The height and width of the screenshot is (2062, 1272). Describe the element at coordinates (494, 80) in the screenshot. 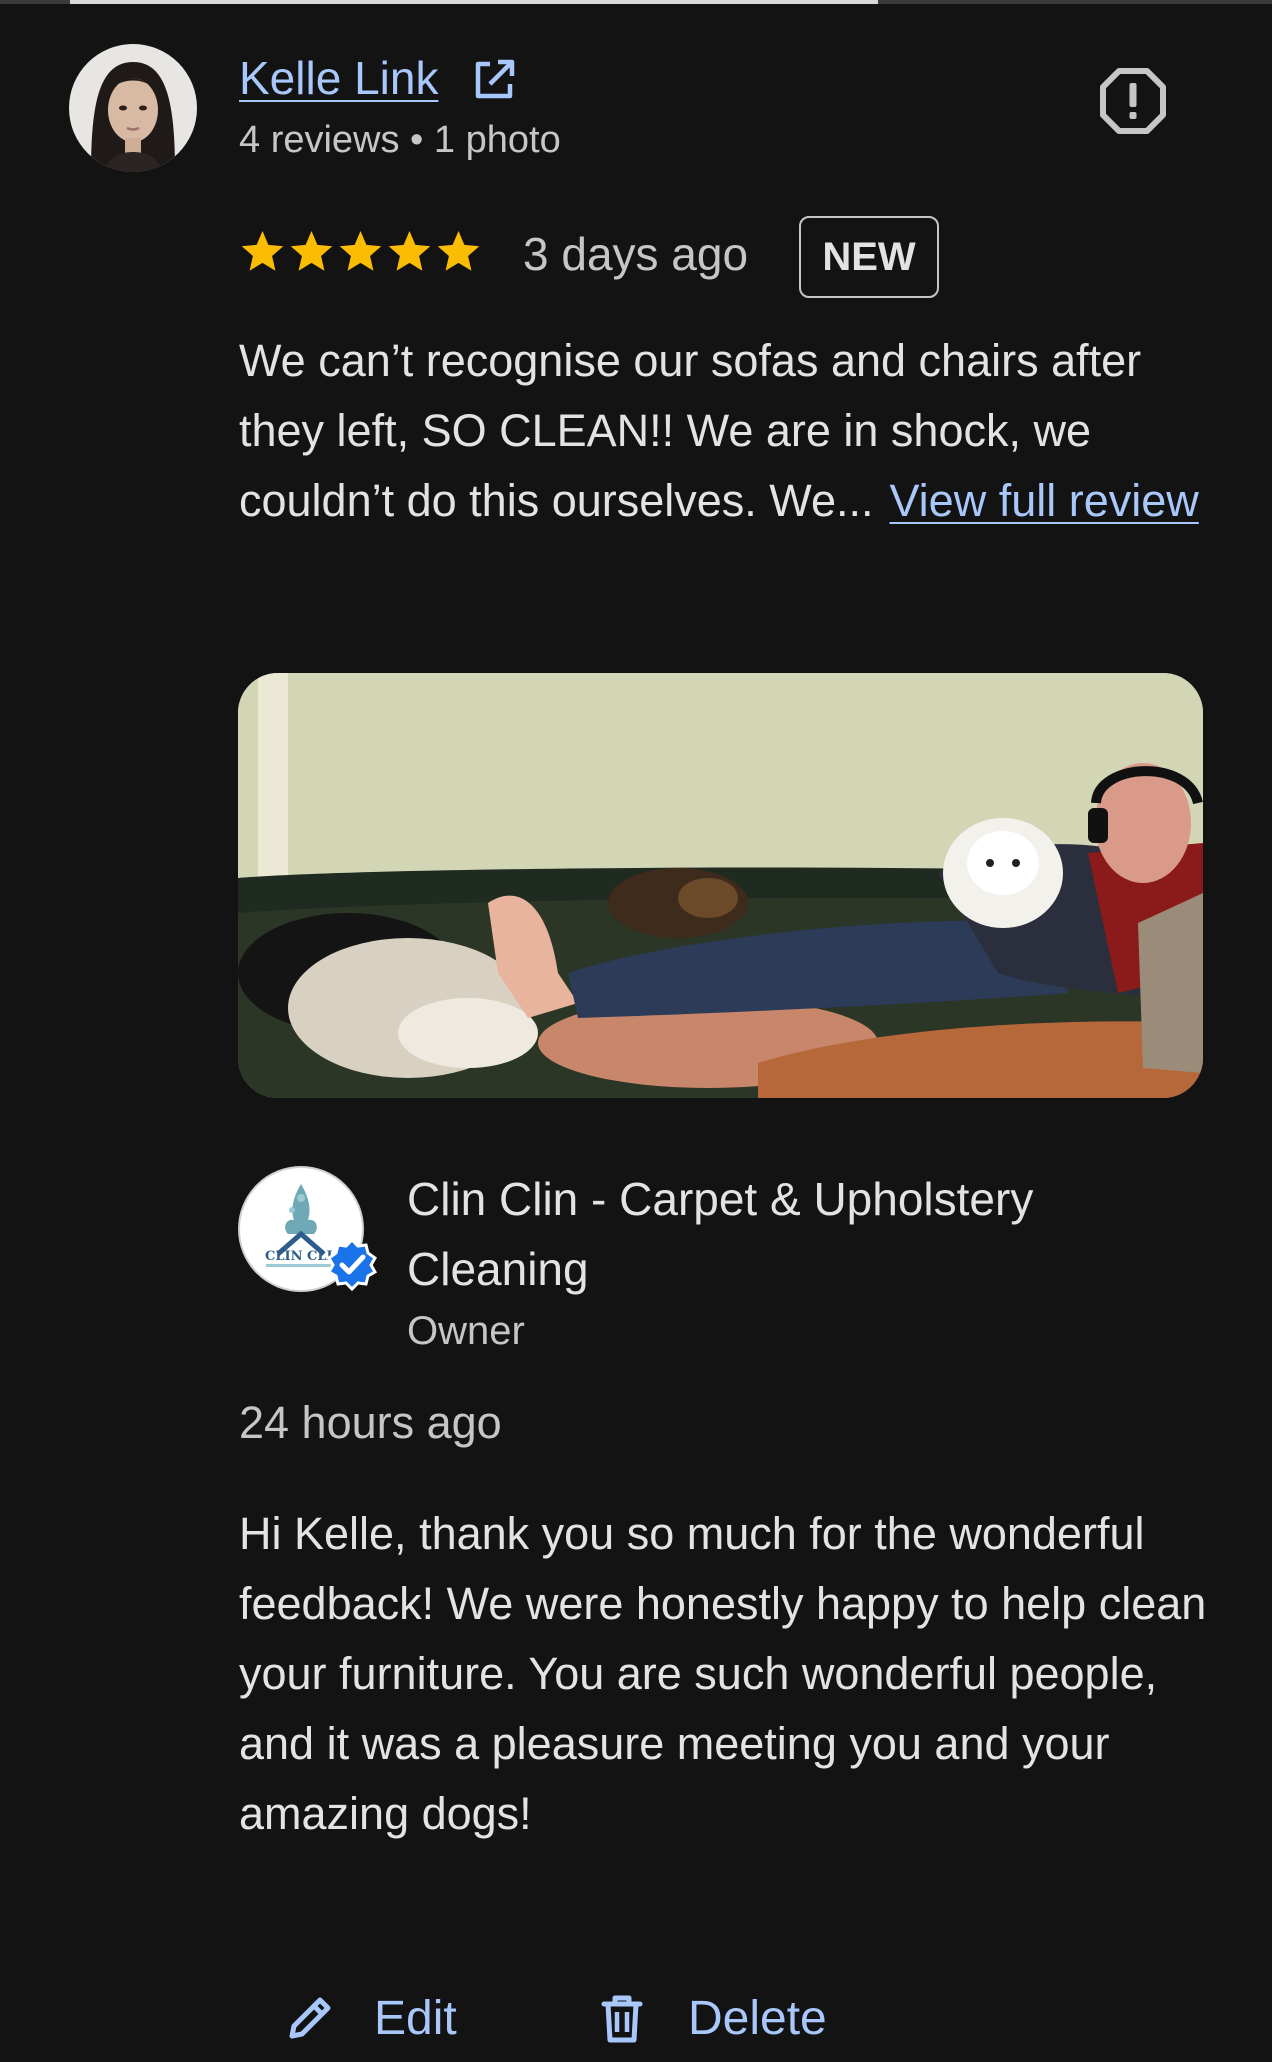

I see `external-link-icon` at that location.